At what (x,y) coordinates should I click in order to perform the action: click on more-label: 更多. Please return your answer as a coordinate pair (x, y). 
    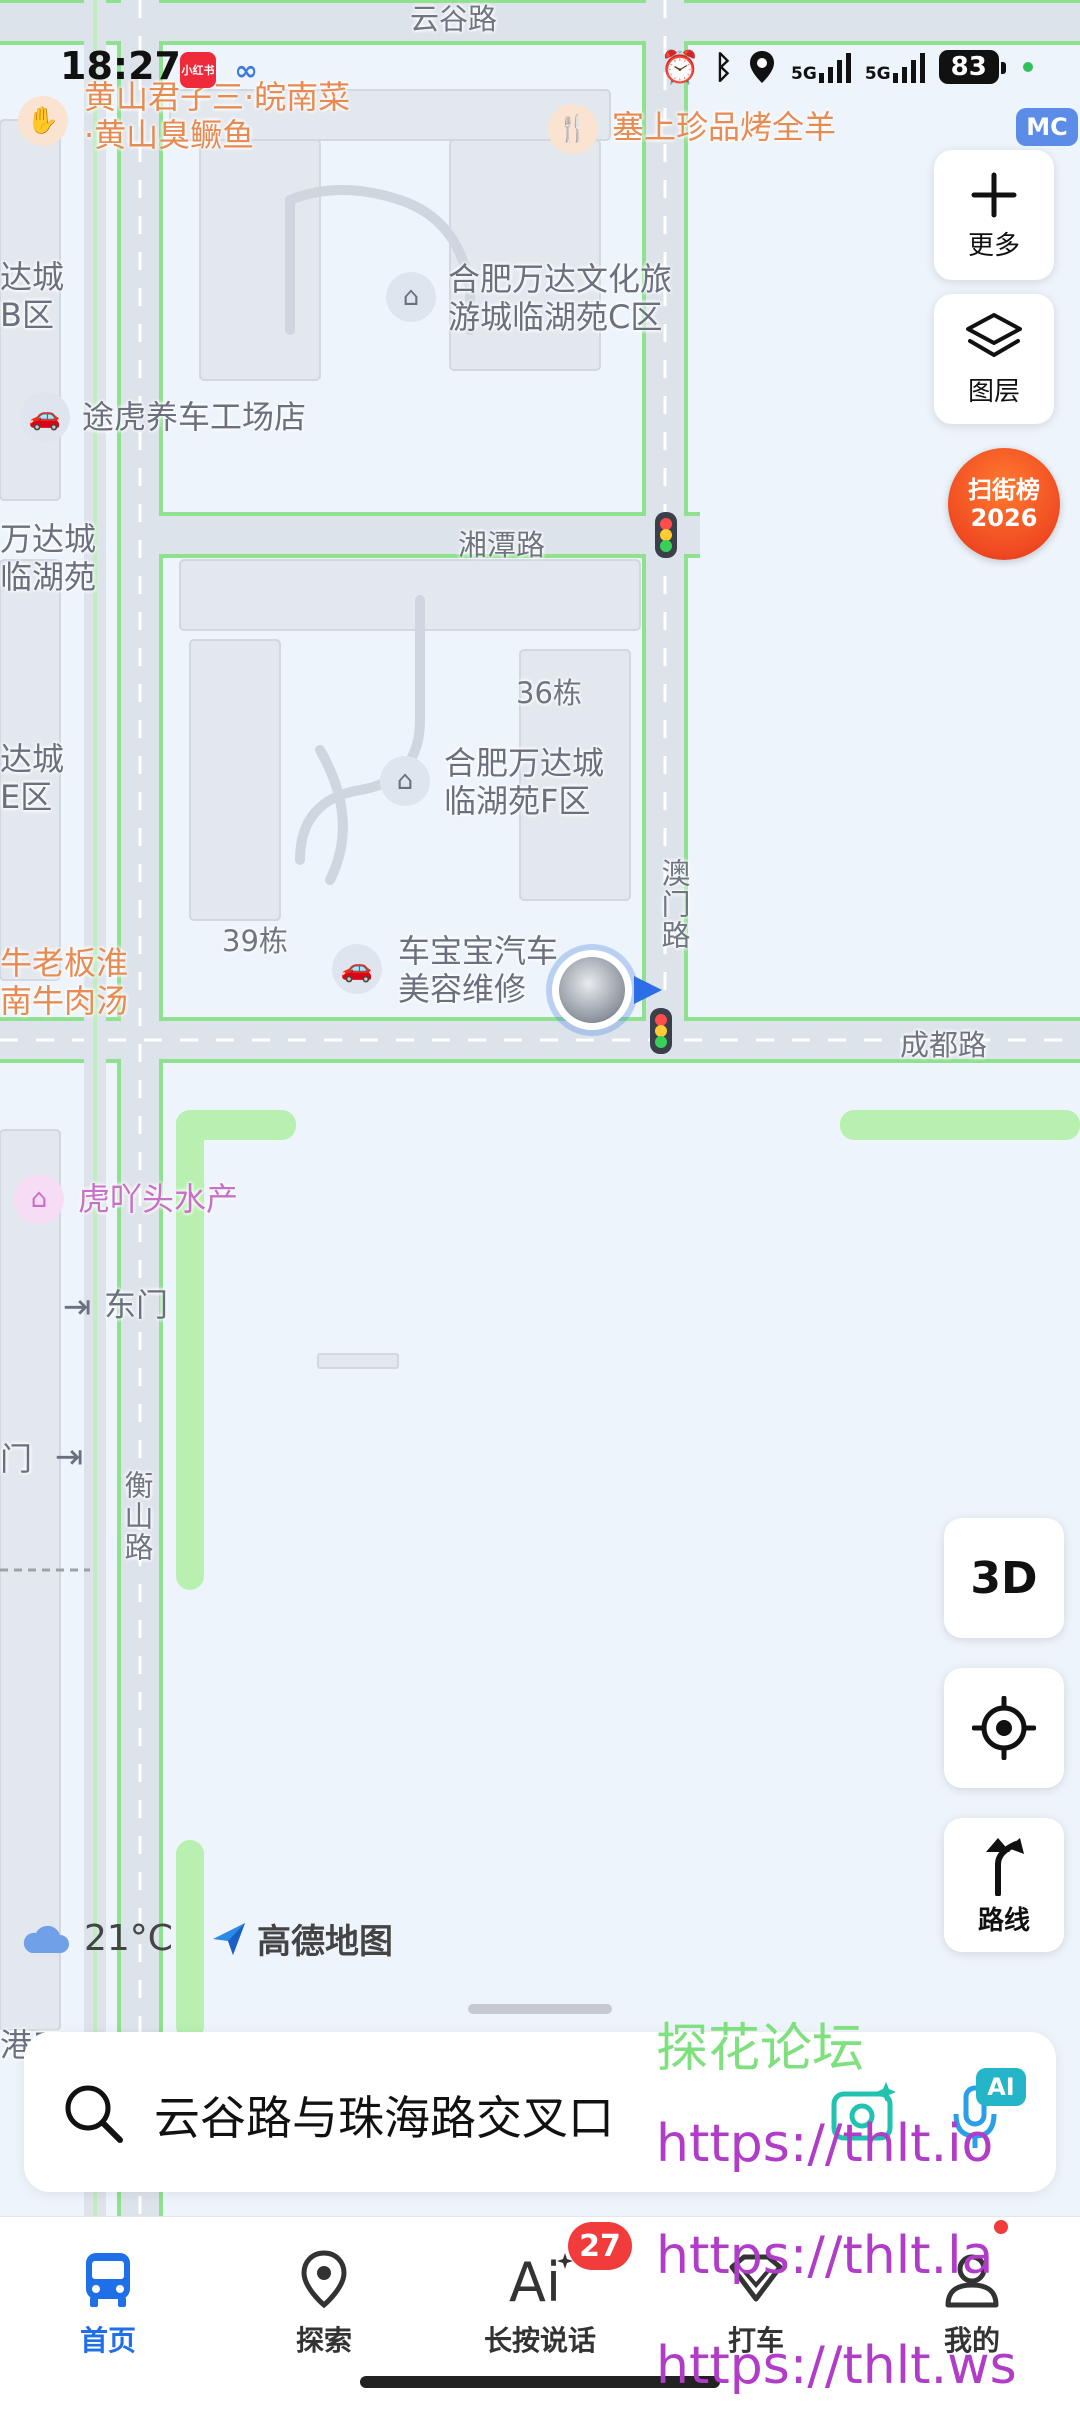
    Looking at the image, I should click on (993, 245).